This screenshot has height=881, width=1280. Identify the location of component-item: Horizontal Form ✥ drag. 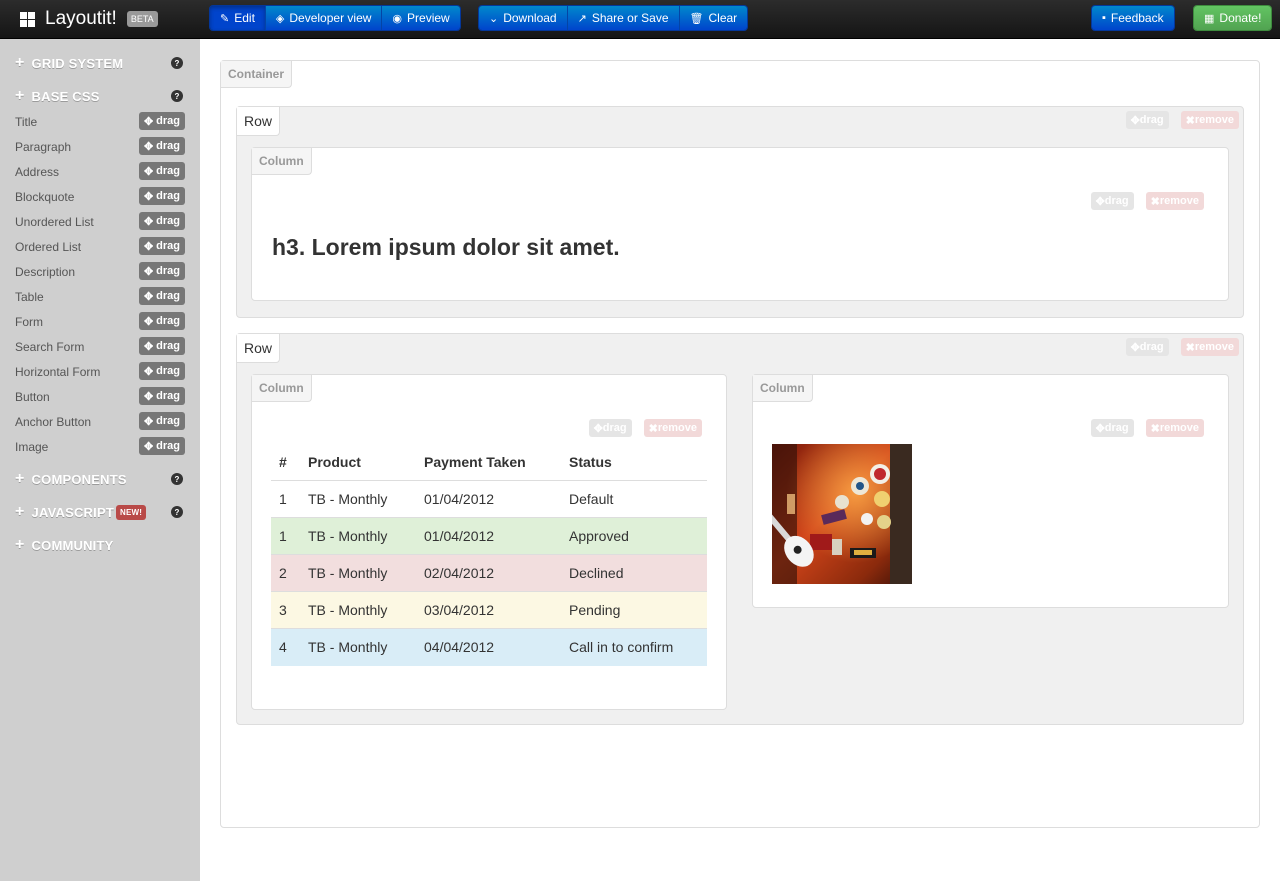
(100, 372).